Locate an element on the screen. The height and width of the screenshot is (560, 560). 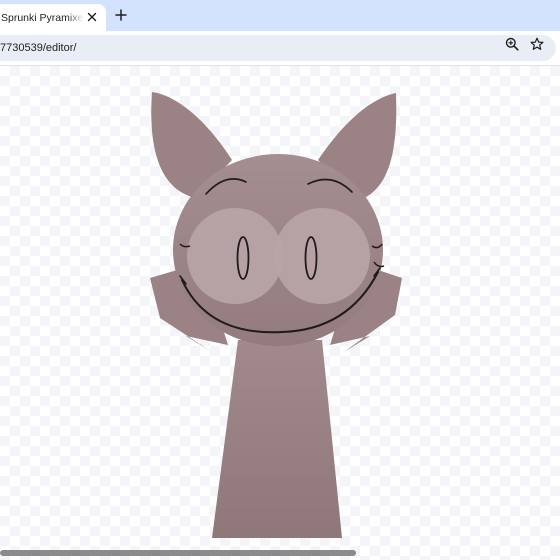
scrollbar-thumb is located at coordinates (178, 553).